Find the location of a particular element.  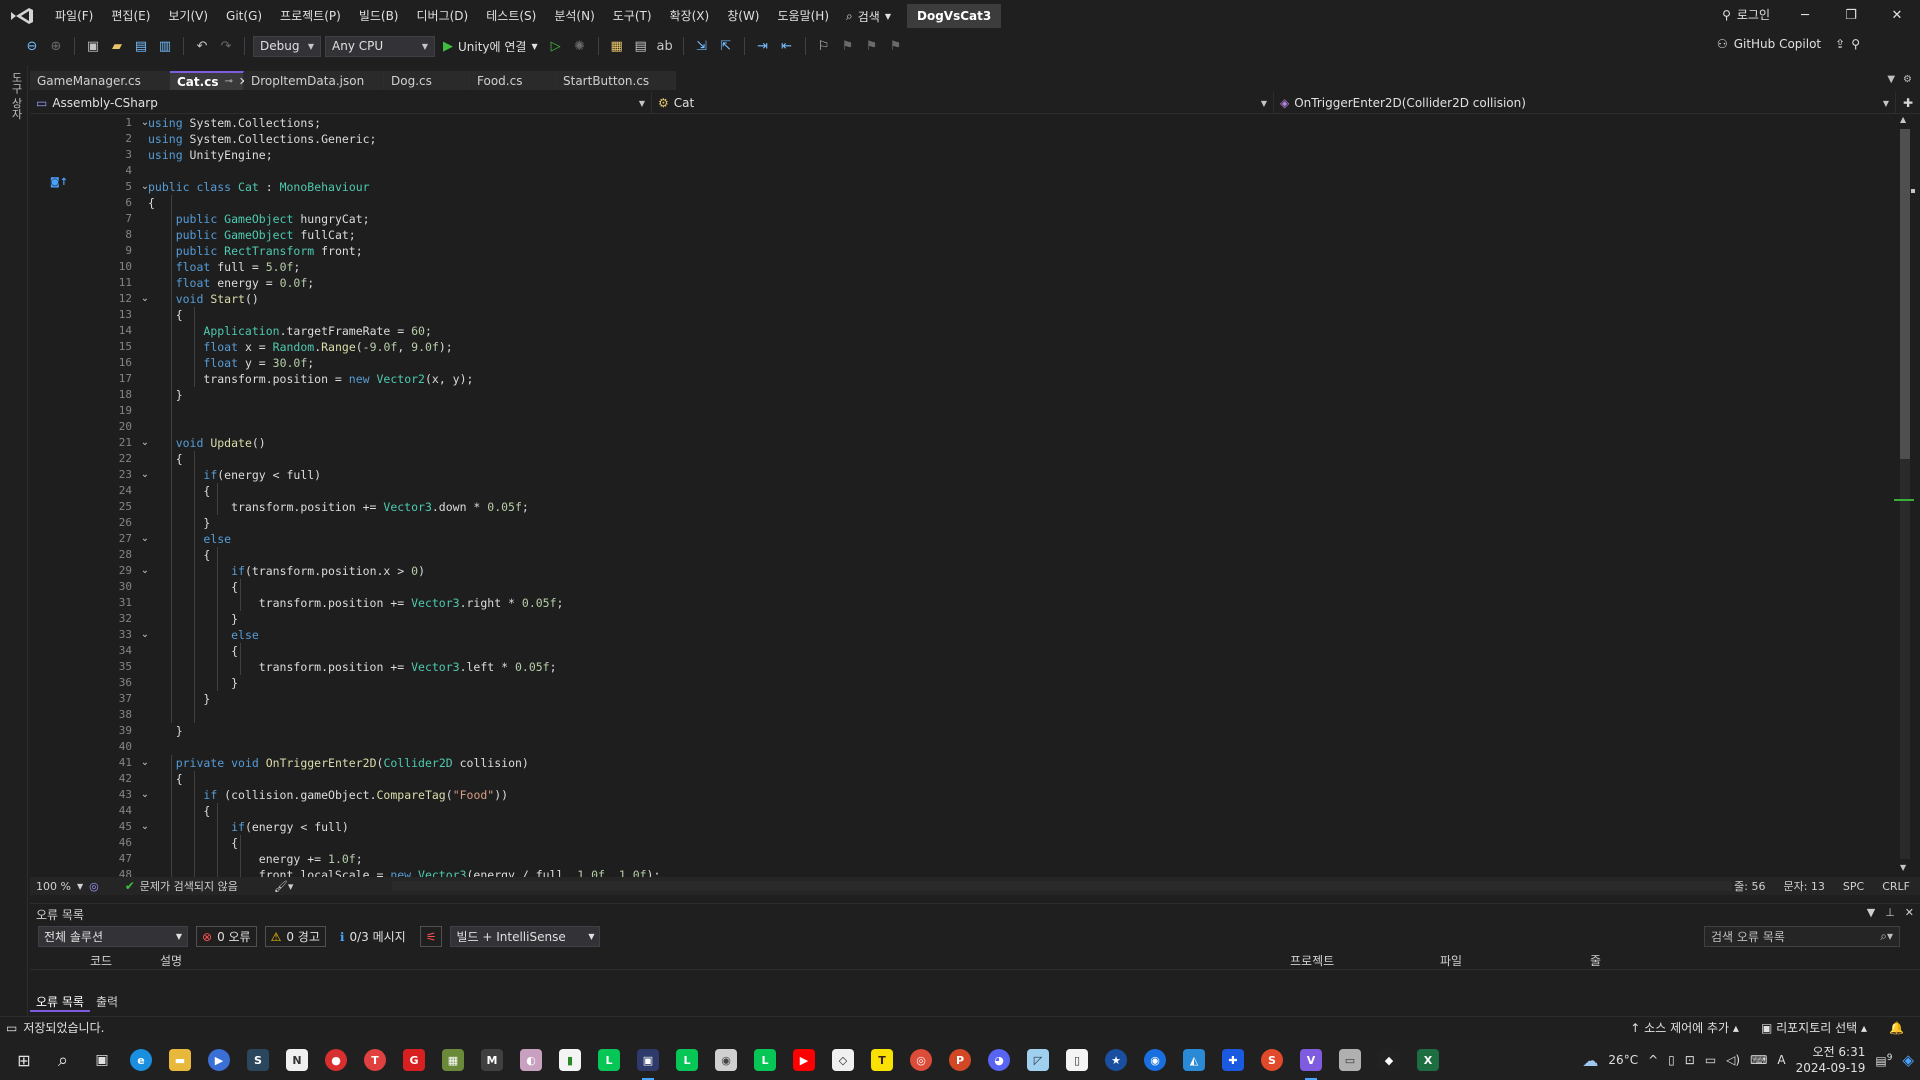

menu-item: 창(W) is located at coordinates (743, 16).